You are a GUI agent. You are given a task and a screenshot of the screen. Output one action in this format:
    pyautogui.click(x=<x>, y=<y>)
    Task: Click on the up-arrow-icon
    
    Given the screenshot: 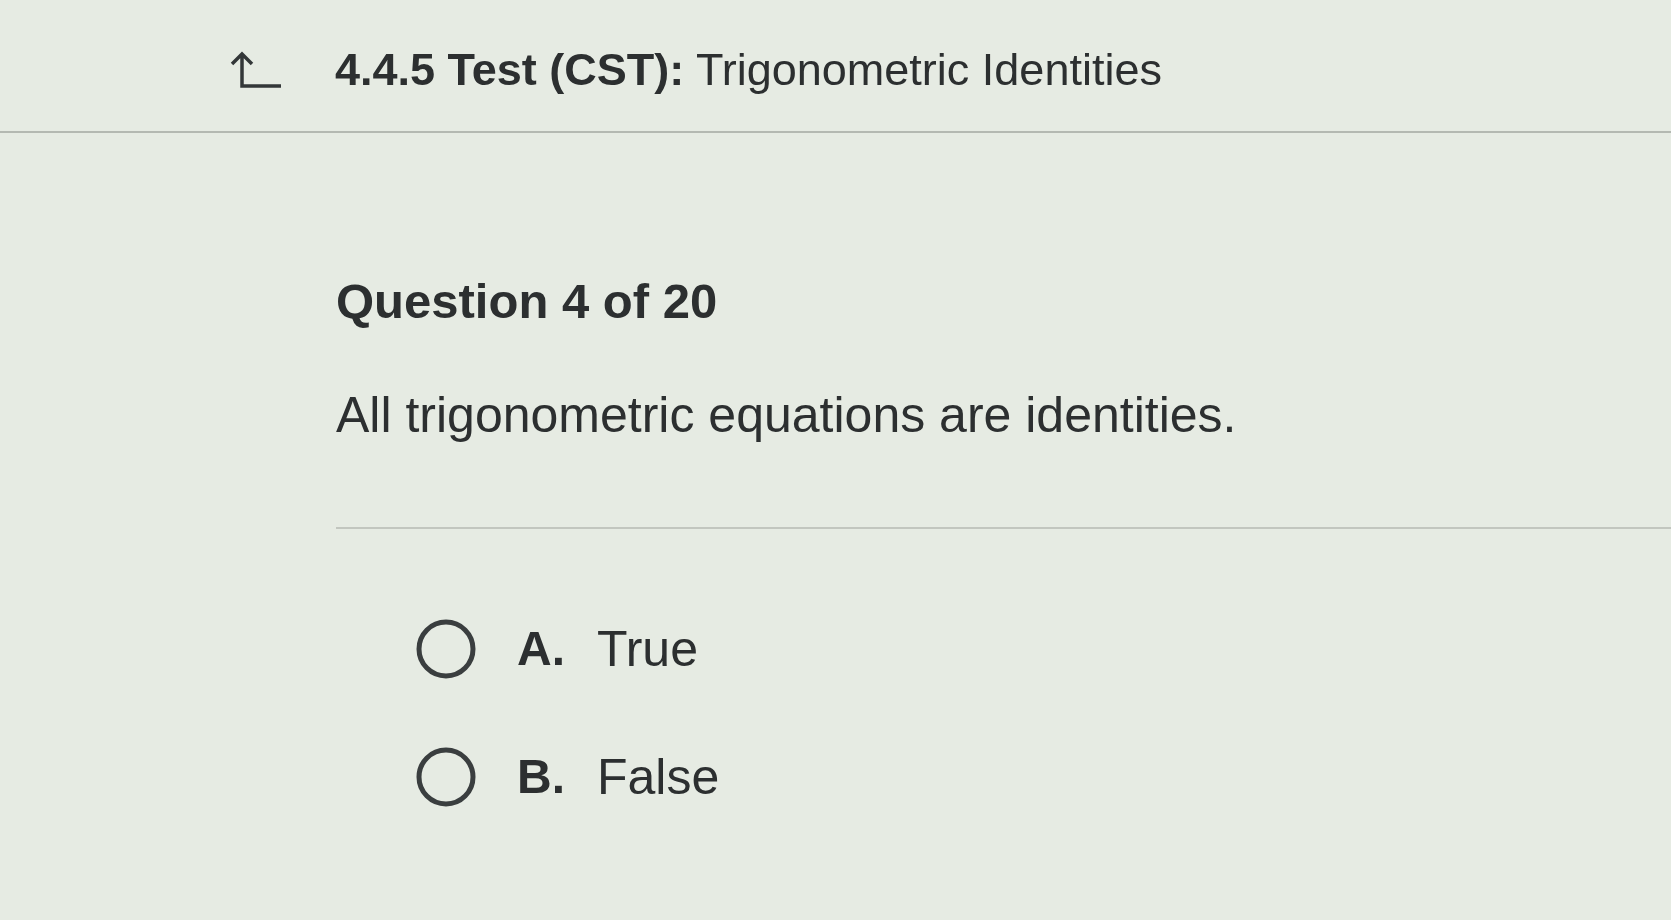 What is the action you would take?
    pyautogui.click(x=256, y=69)
    